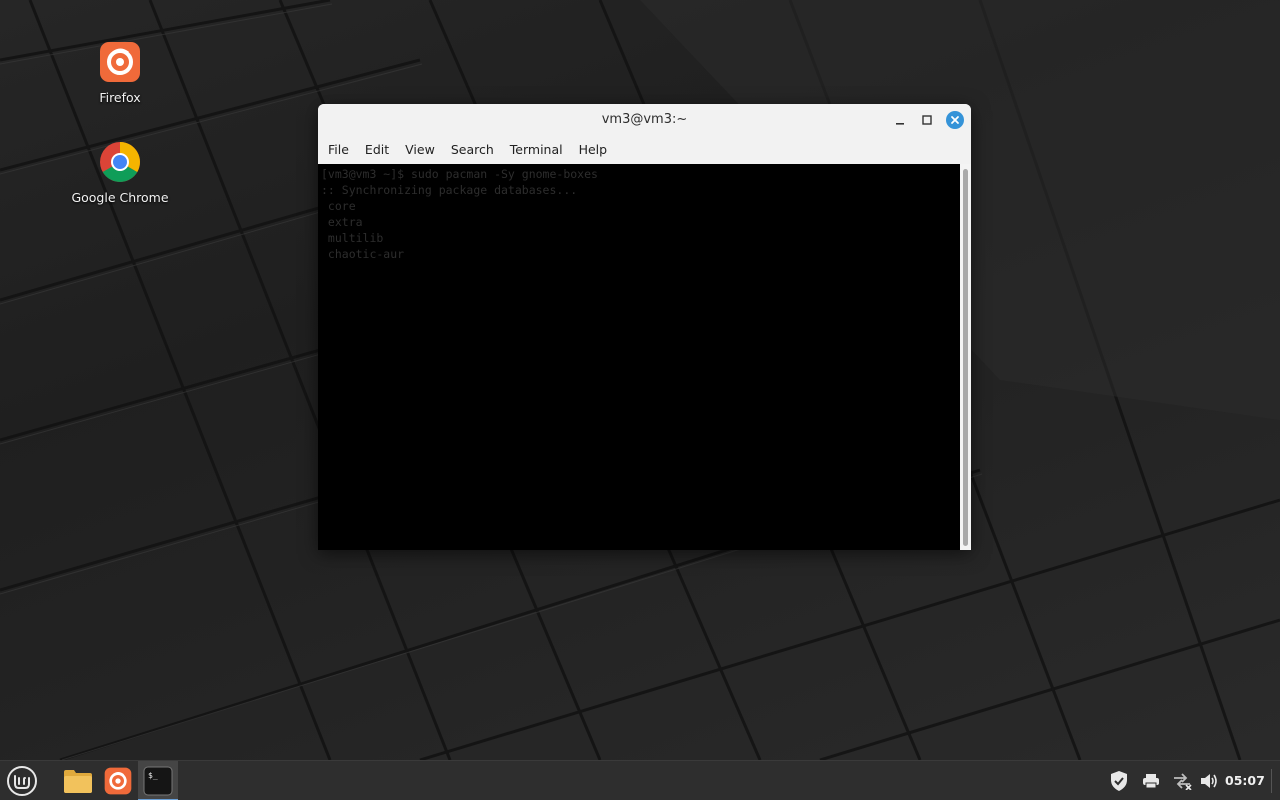  I want to click on network-icon, so click(1183, 781).